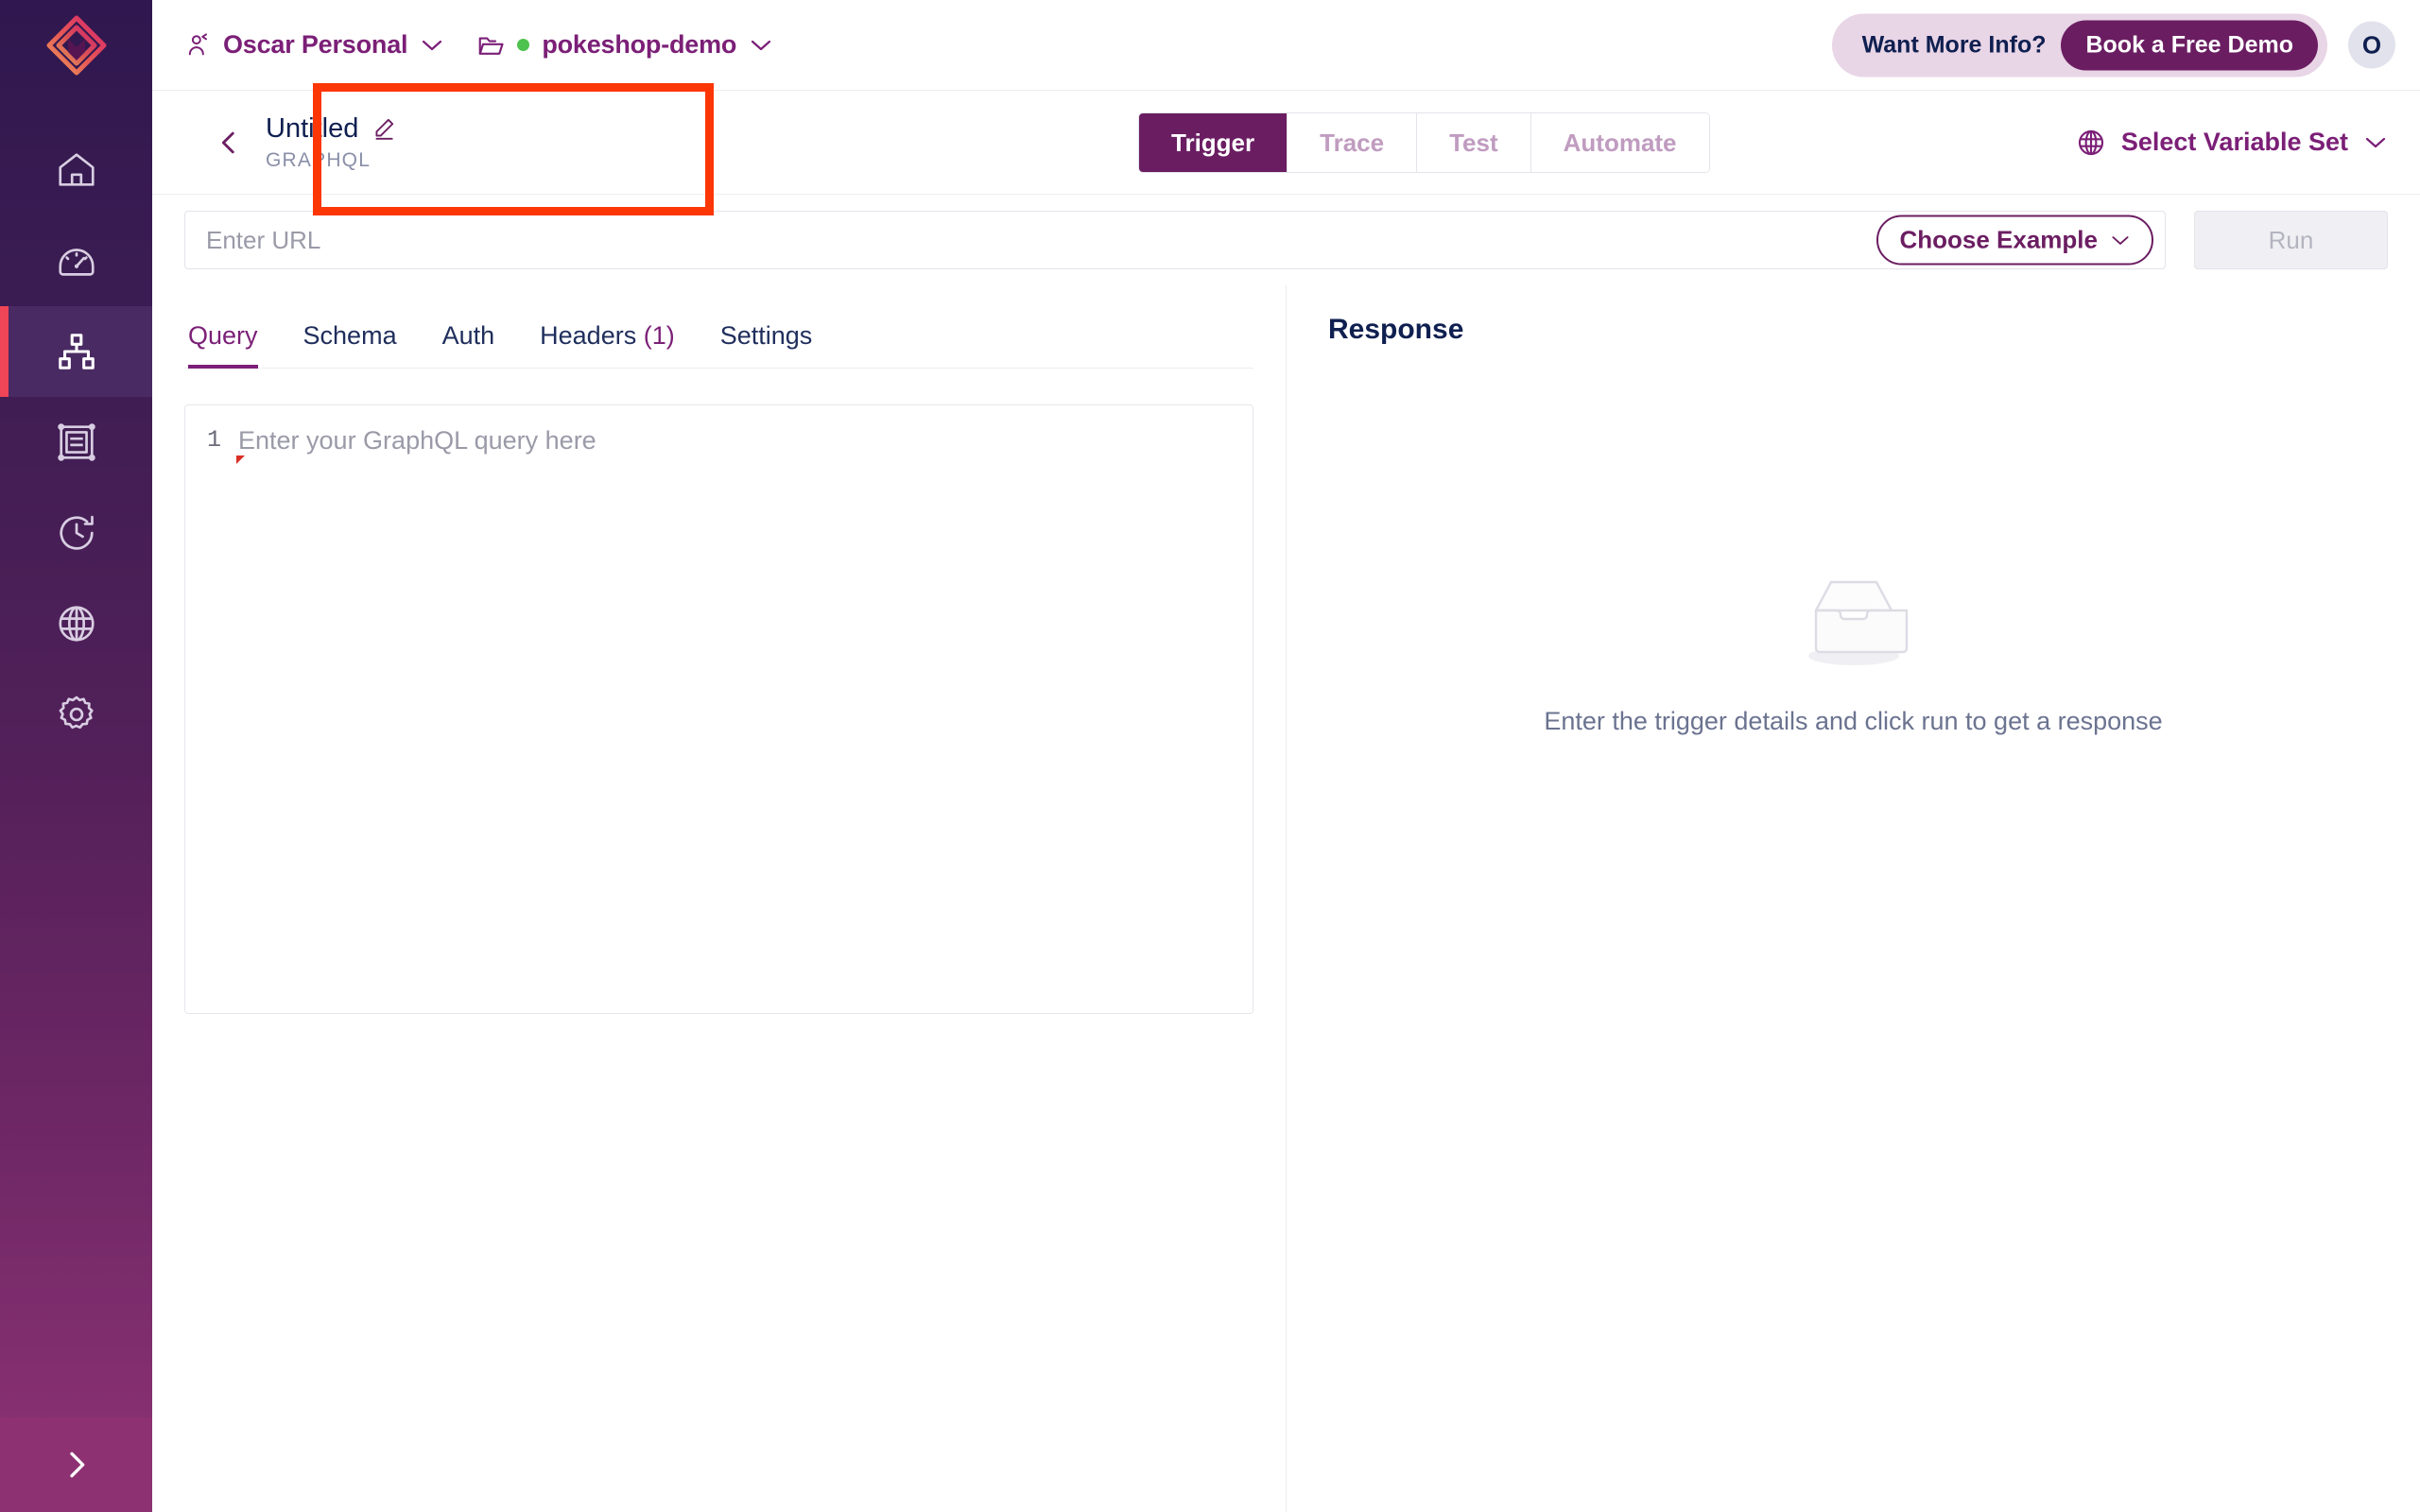 The image size is (2420, 1512). Describe the element at coordinates (384, 128) in the screenshot. I see `pencil-edit-icon` at that location.